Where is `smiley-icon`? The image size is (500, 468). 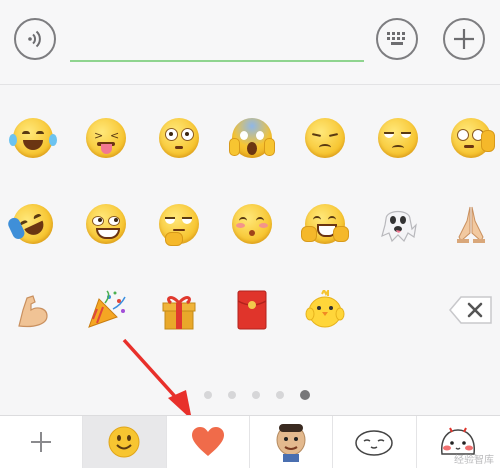
smiley-icon is located at coordinates (124, 442).